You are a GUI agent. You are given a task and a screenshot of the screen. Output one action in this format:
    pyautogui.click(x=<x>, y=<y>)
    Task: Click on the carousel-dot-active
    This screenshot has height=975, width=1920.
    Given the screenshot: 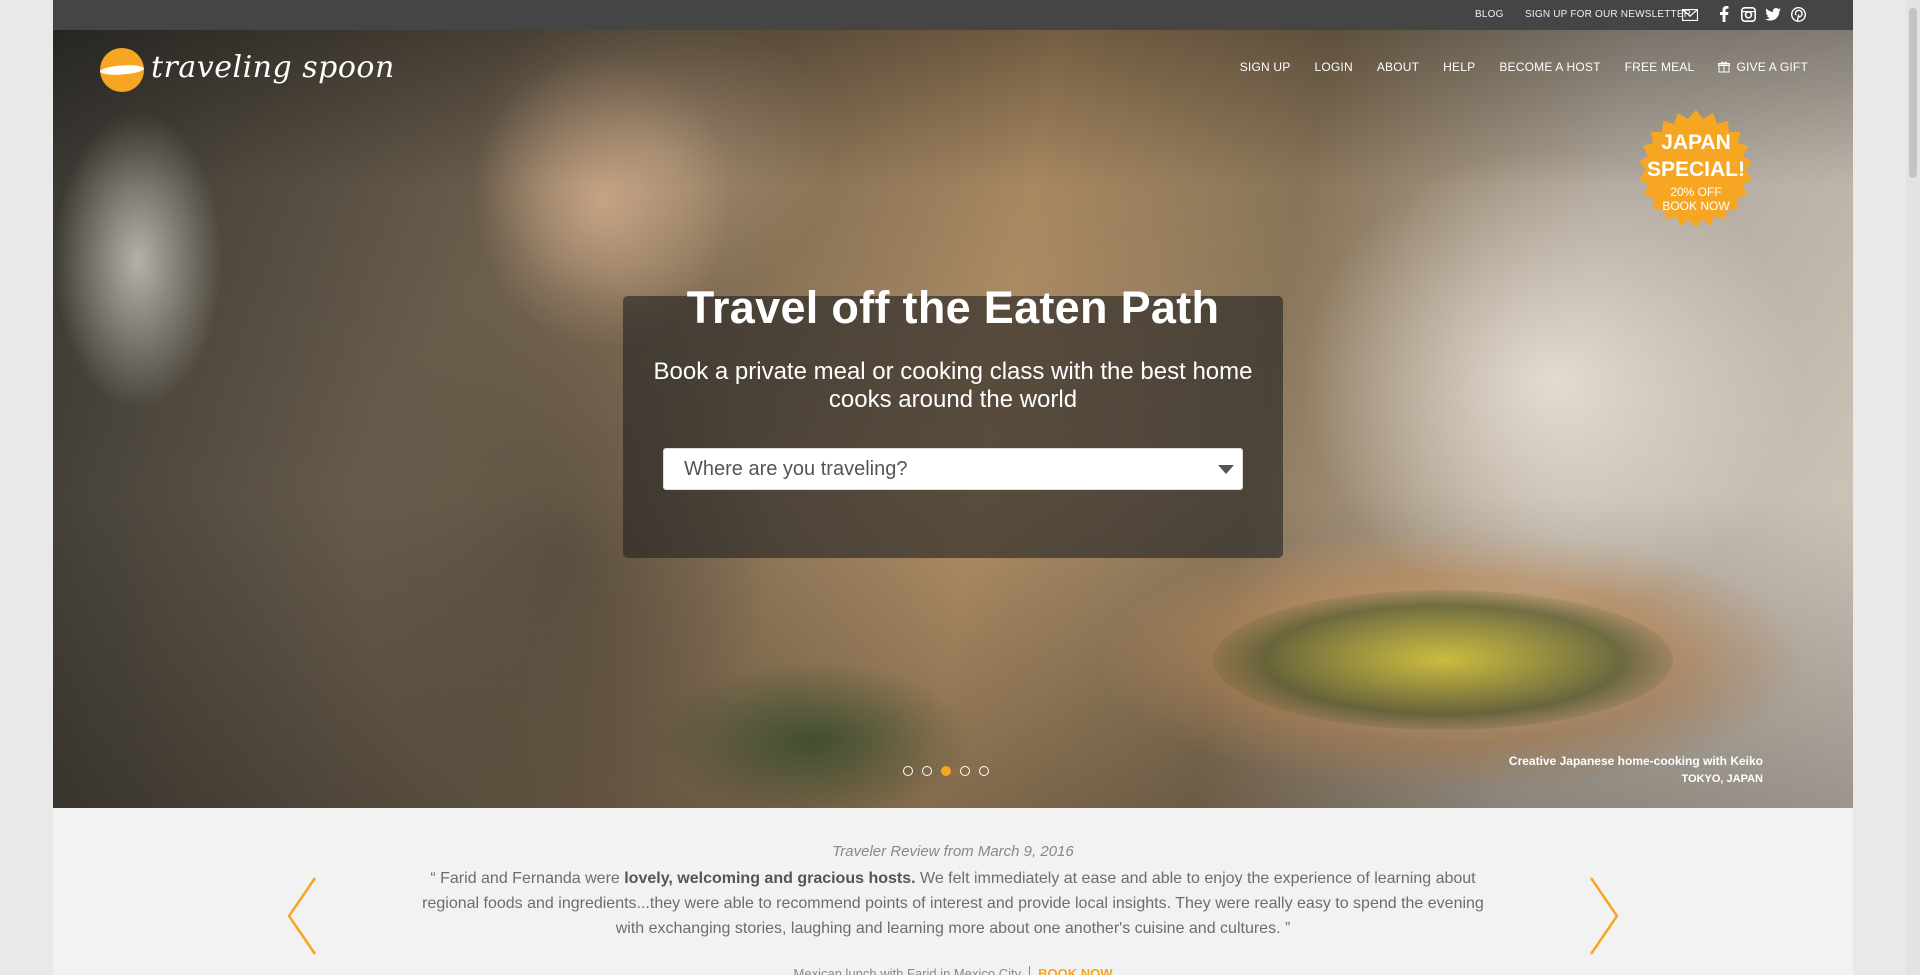 What is the action you would take?
    pyautogui.click(x=946, y=771)
    